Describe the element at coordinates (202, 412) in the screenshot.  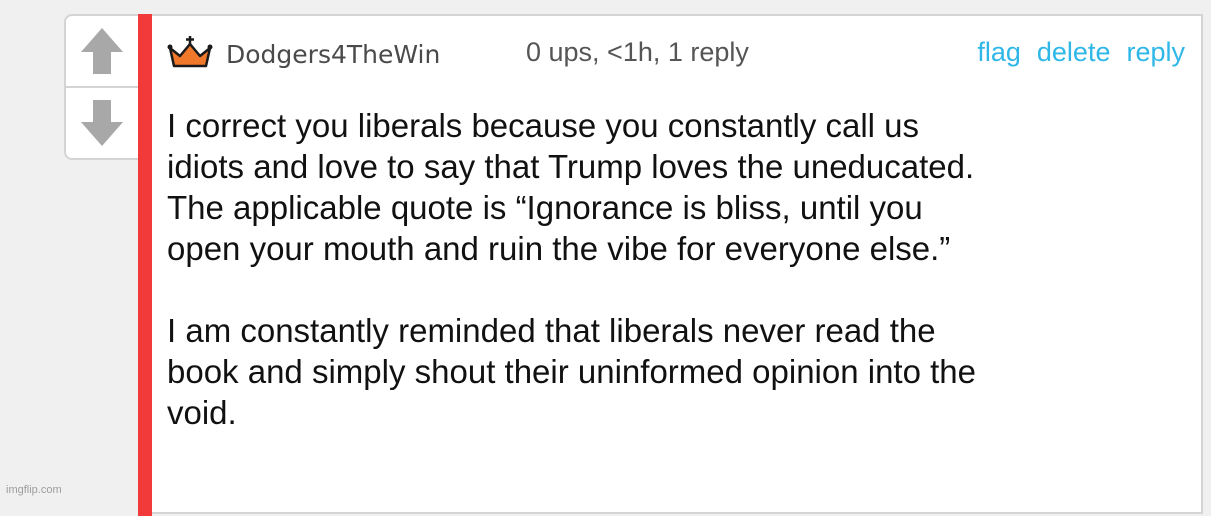
I see `comment-line: void.` at that location.